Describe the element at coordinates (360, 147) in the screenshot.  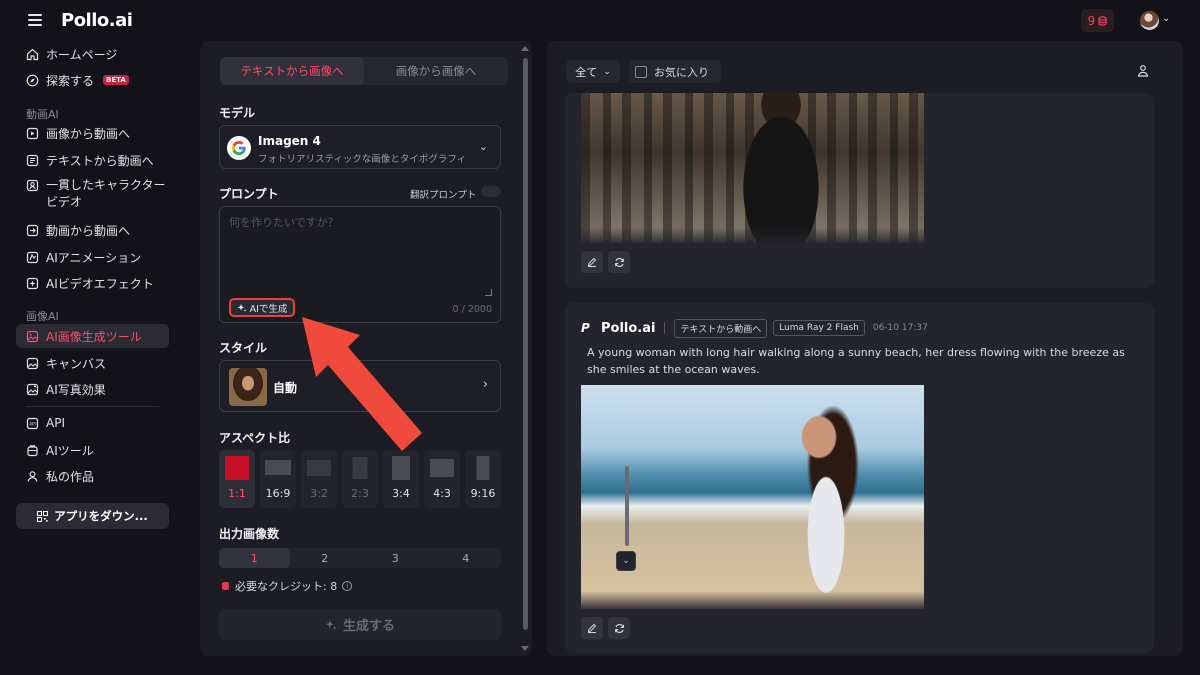
I see `model-select: Imagen 4 フォトリアリスティックな画像とタイポグラフィ ⌄` at that location.